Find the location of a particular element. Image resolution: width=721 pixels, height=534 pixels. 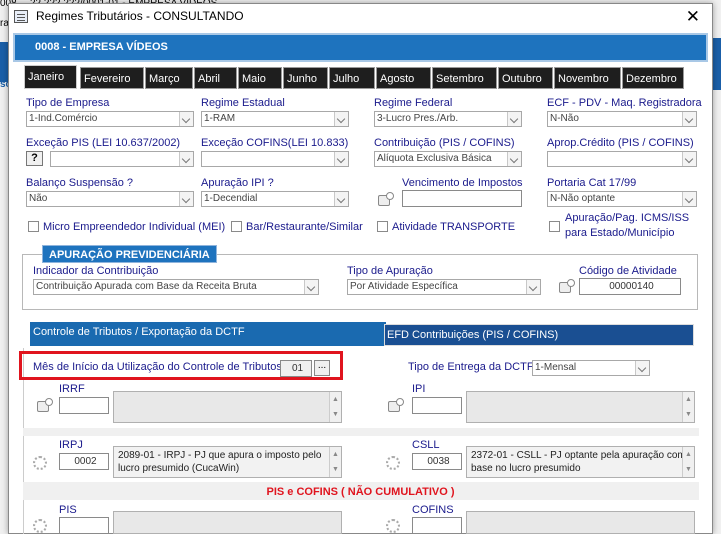

mei-label: Micro Empreendedor Individual (MEI) is located at coordinates (134, 227).